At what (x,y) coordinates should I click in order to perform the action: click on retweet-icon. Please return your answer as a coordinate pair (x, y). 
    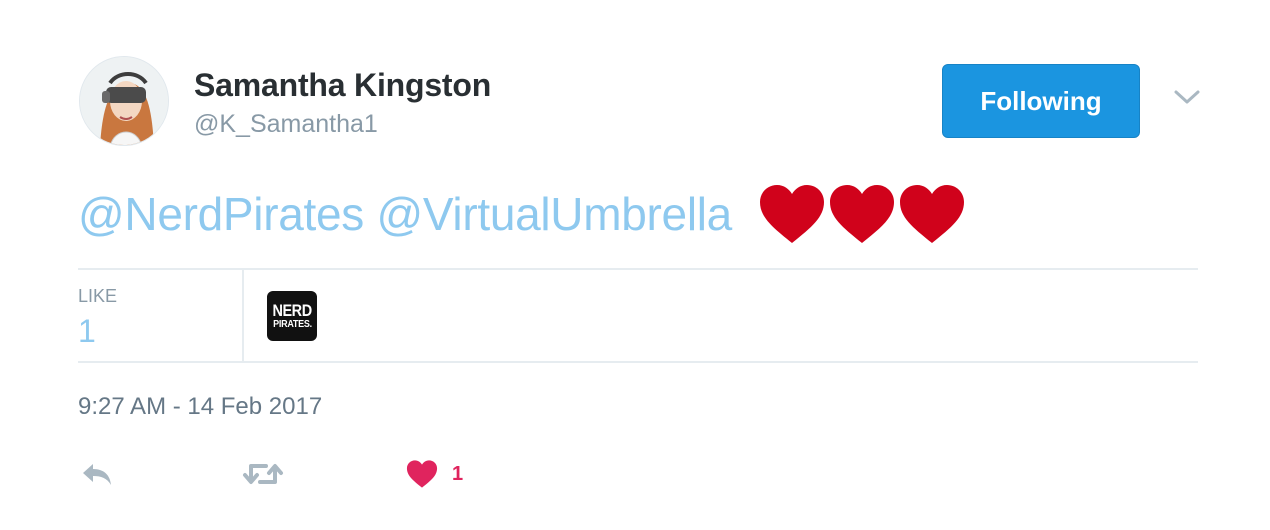
    Looking at the image, I should click on (263, 474).